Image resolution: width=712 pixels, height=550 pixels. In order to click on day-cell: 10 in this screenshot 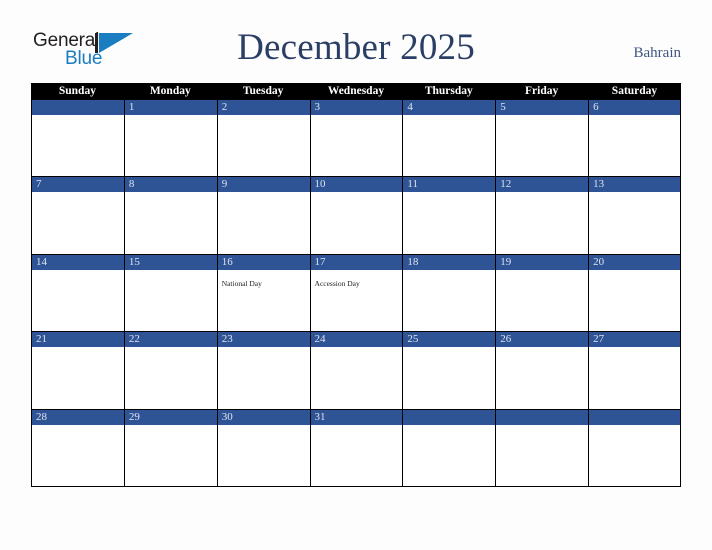, I will do `click(356, 216)`.